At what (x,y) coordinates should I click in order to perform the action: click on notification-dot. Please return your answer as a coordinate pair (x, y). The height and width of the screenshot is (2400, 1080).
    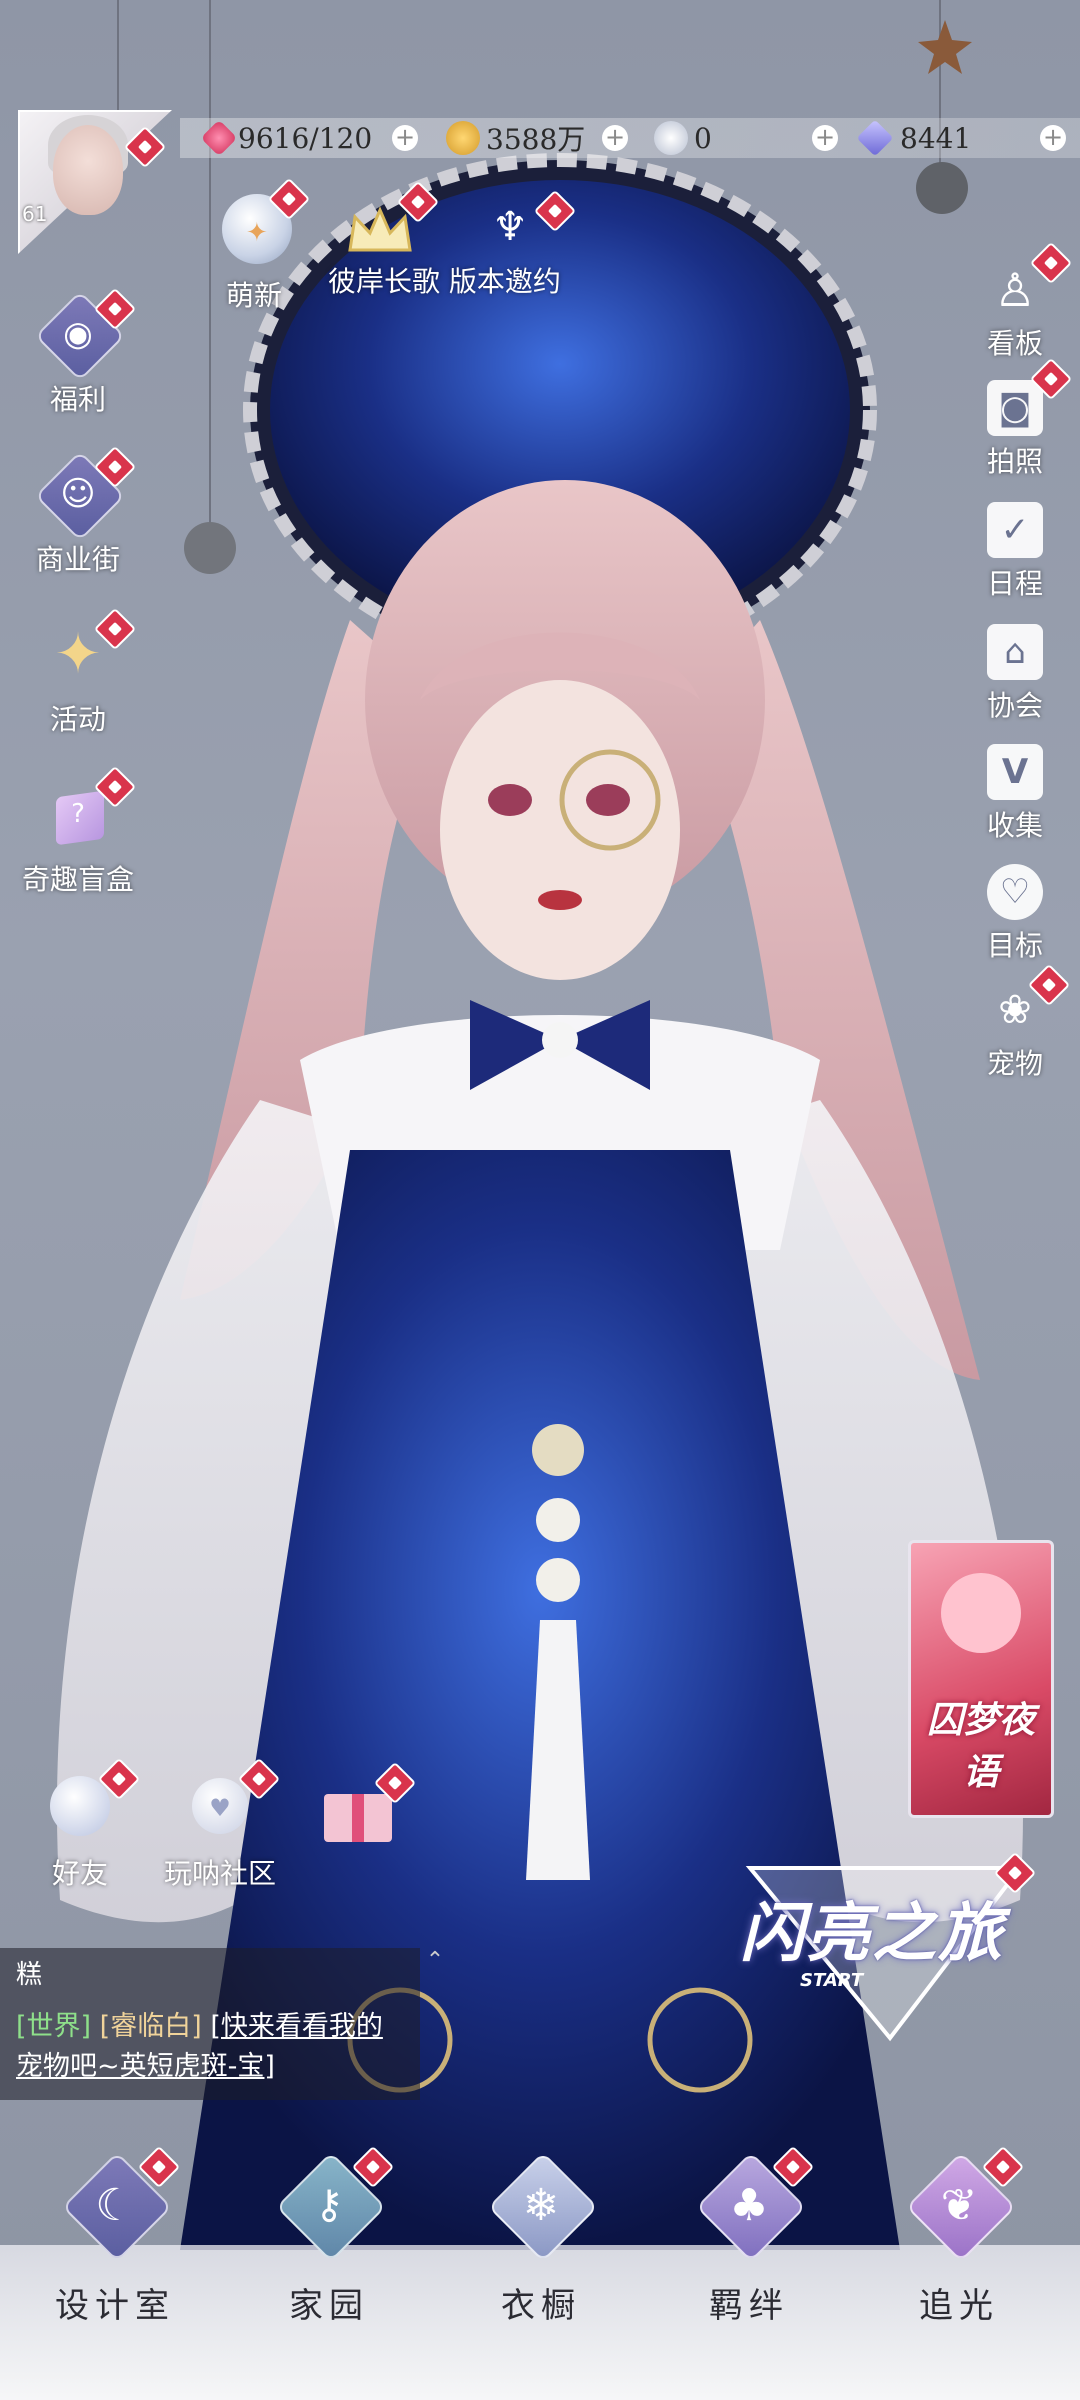
    Looking at the image, I should click on (555, 211).